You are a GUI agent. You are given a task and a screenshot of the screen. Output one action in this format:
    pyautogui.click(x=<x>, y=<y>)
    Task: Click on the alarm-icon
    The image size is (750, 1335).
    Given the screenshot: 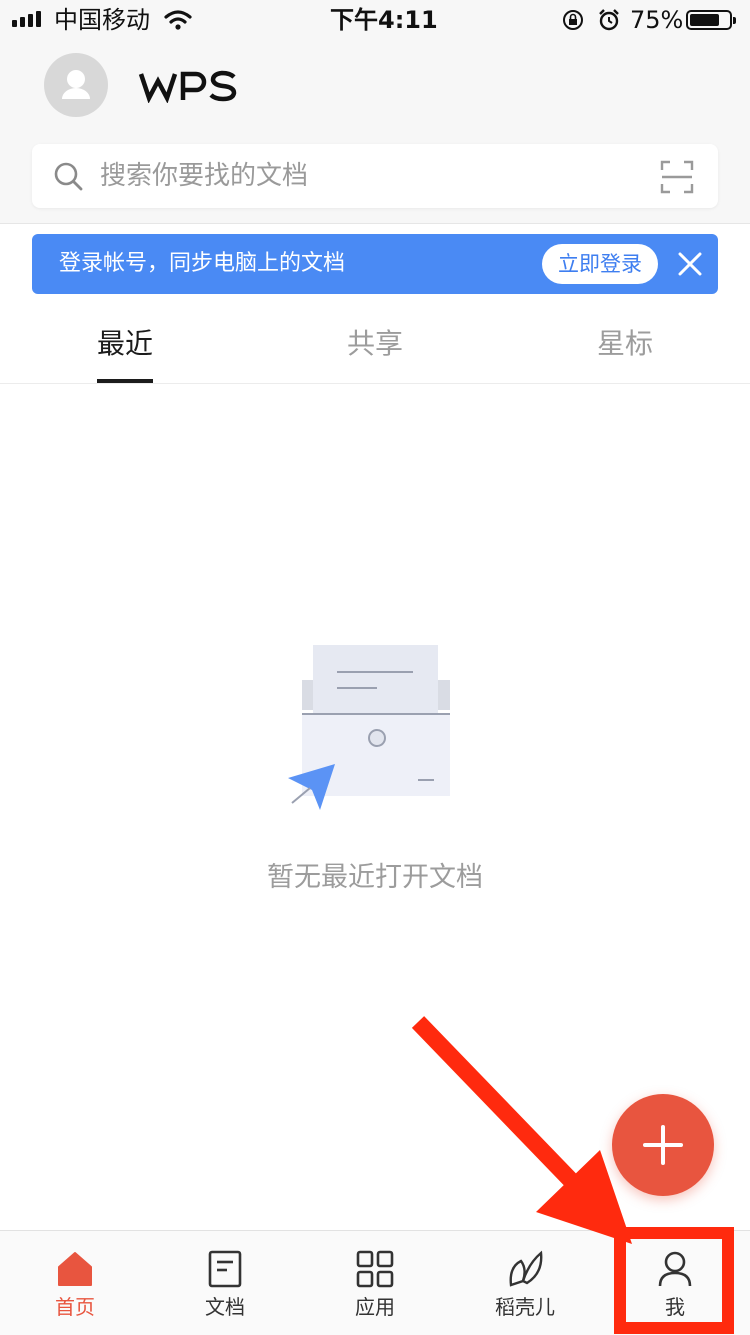 What is the action you would take?
    pyautogui.click(x=609, y=20)
    